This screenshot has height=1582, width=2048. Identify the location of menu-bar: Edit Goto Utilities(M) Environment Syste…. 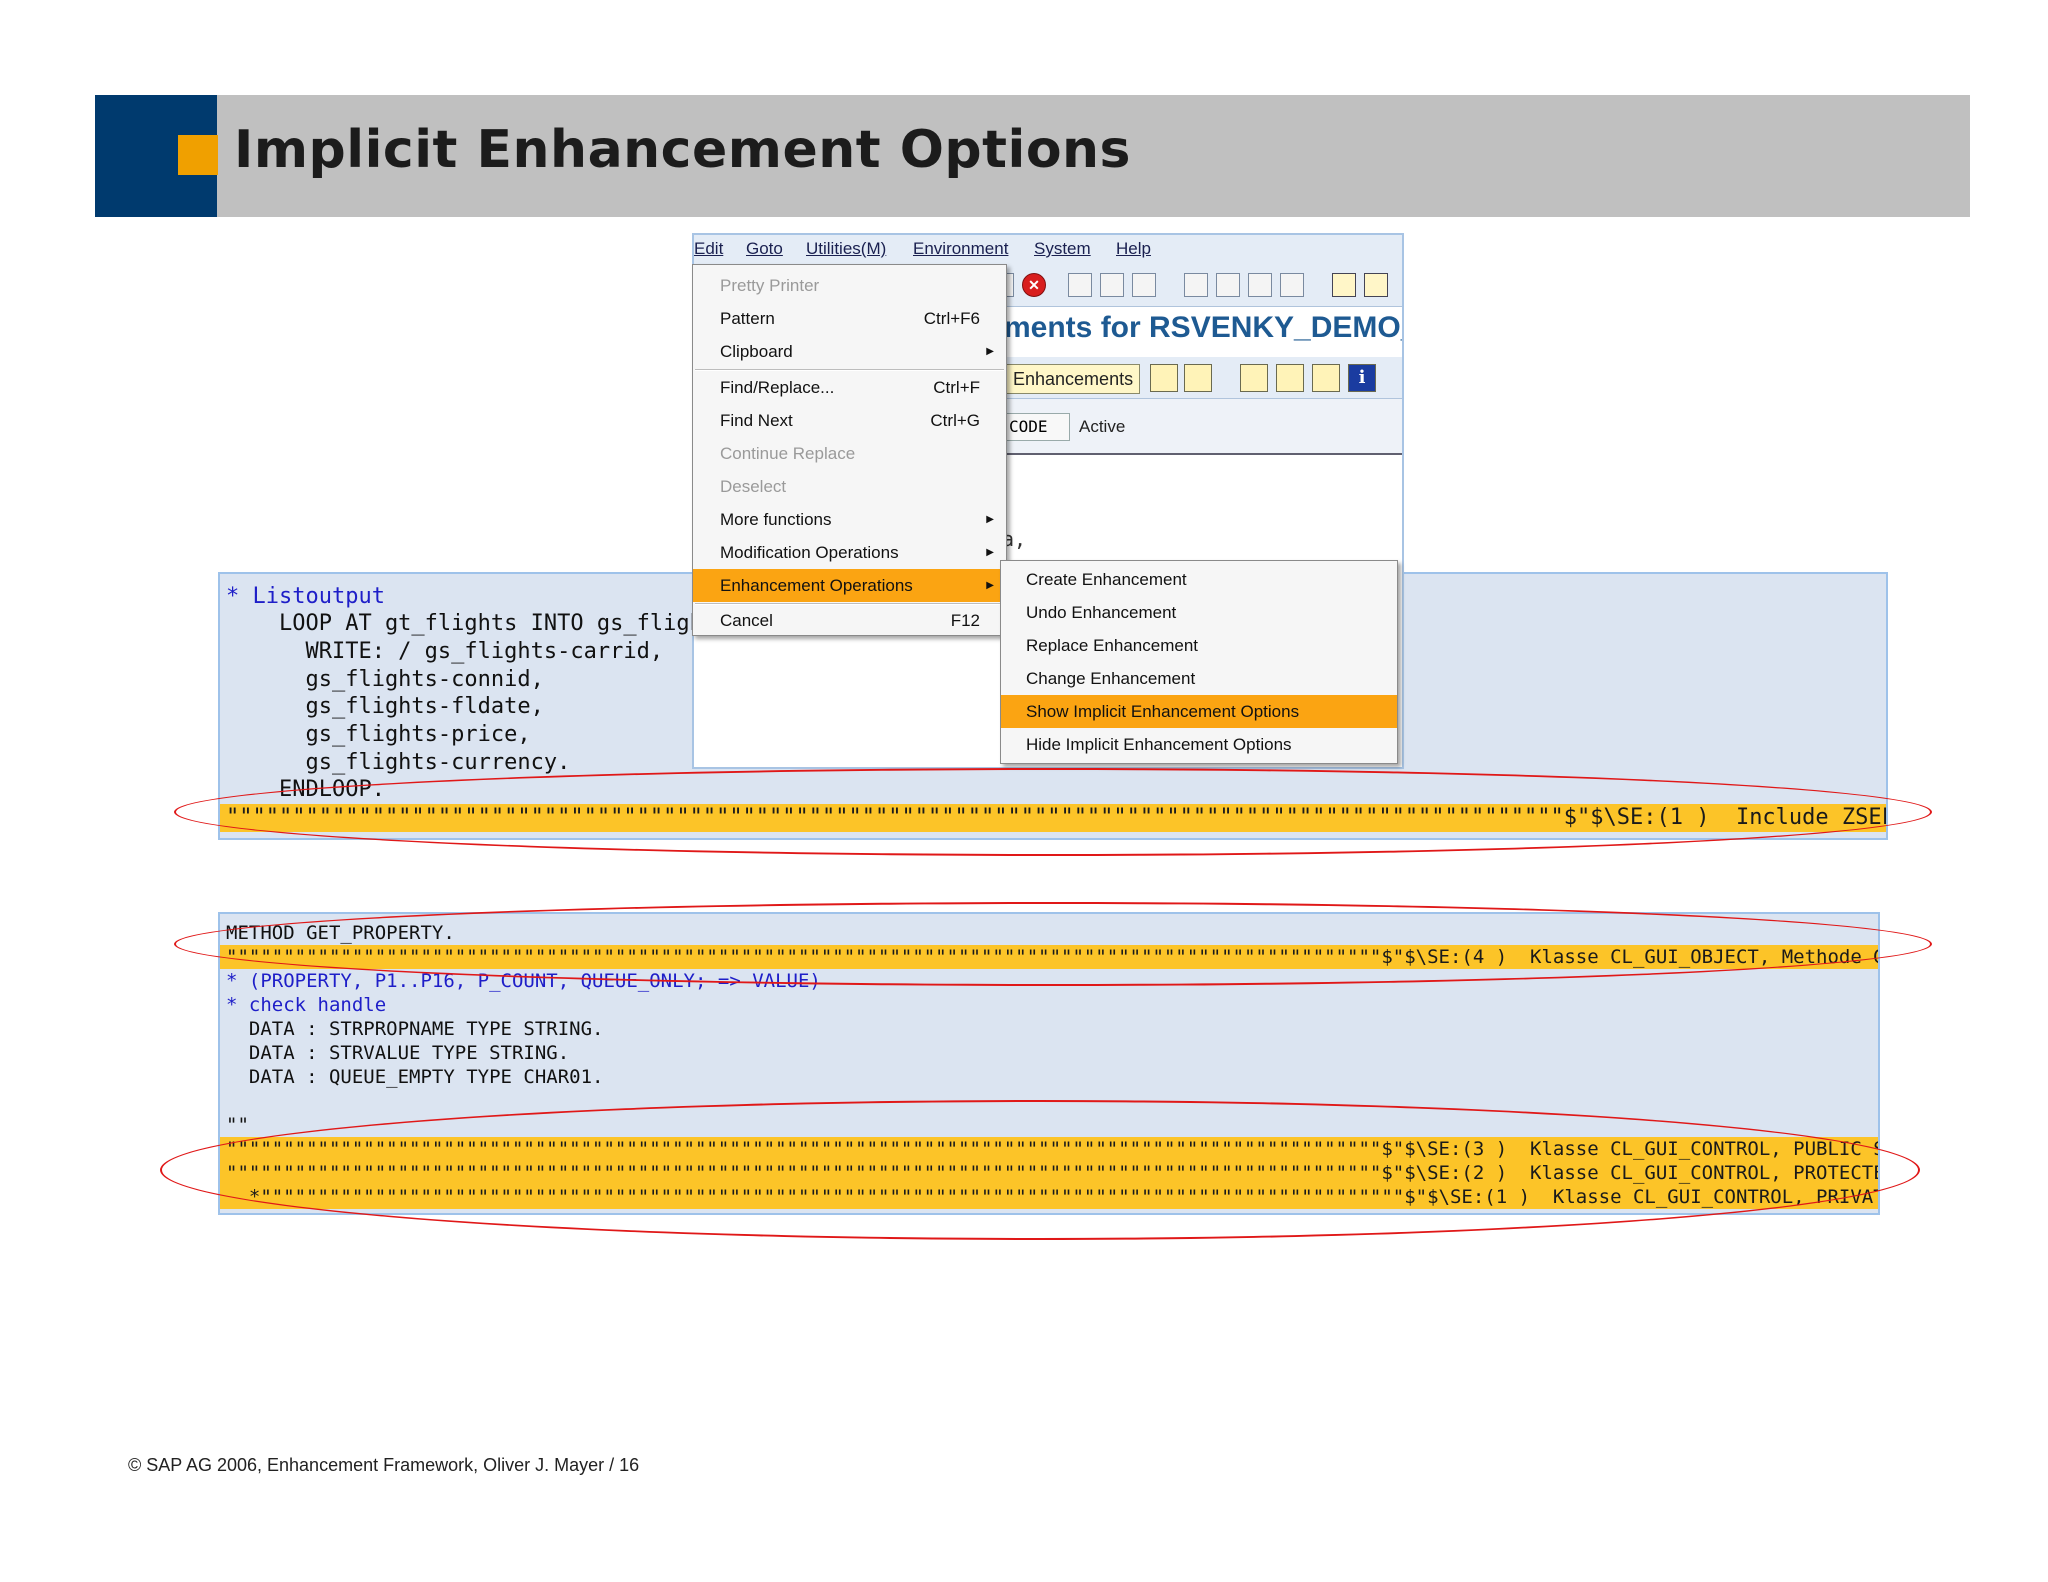
(1048, 250).